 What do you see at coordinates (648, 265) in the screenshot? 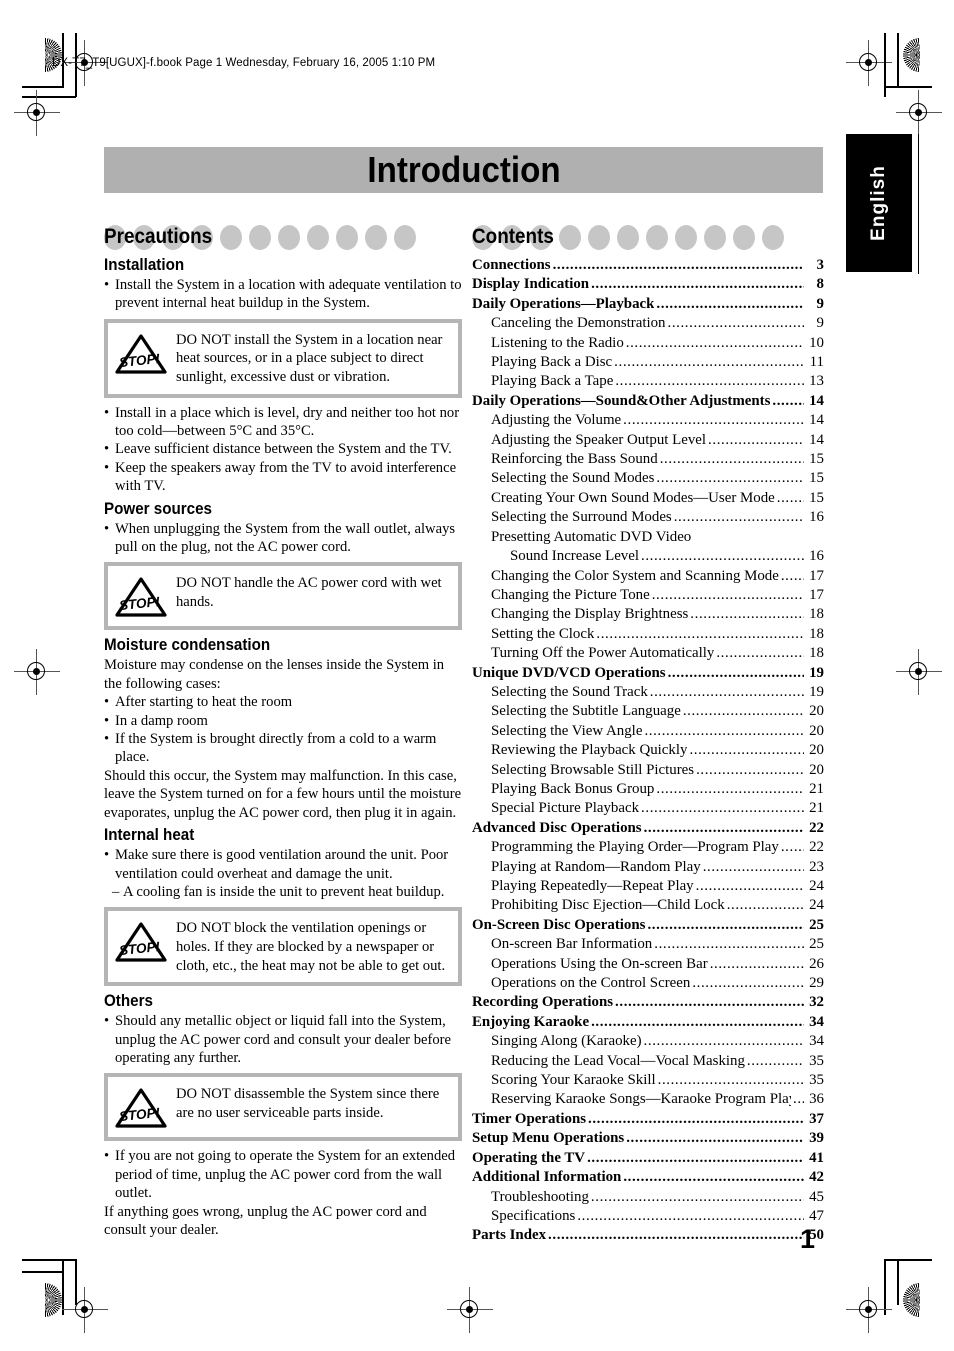
I see `toc-entry: Connections 3` at bounding box center [648, 265].